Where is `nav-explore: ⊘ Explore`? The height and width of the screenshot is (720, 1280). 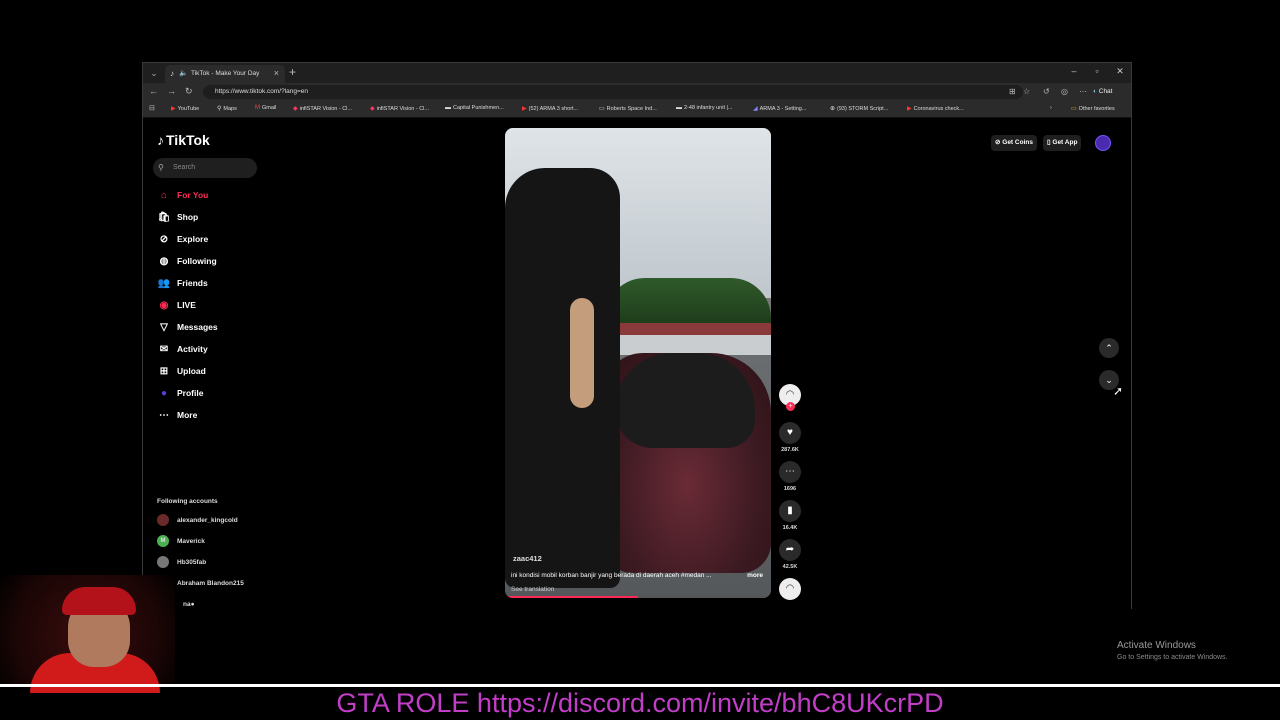
nav-explore: ⊘ Explore is located at coordinates (182, 239).